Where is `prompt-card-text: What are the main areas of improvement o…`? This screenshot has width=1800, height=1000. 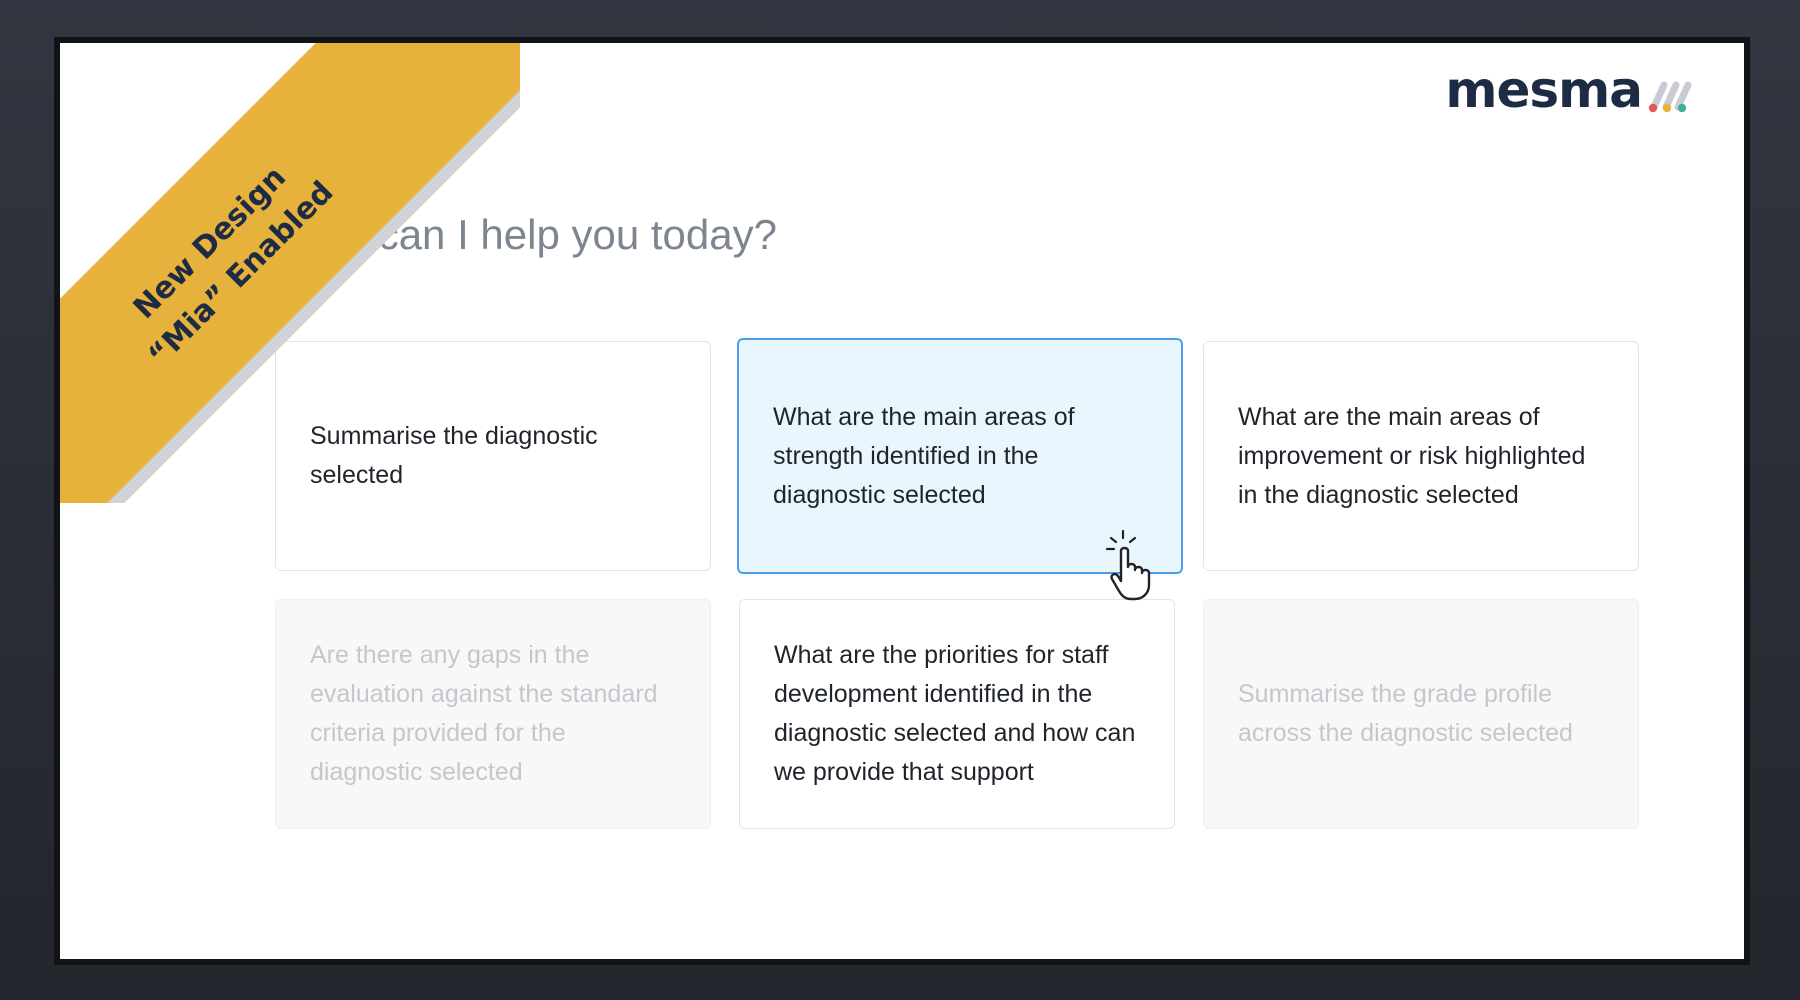 prompt-card-text: What are the main areas of improvement o… is located at coordinates (1412, 455).